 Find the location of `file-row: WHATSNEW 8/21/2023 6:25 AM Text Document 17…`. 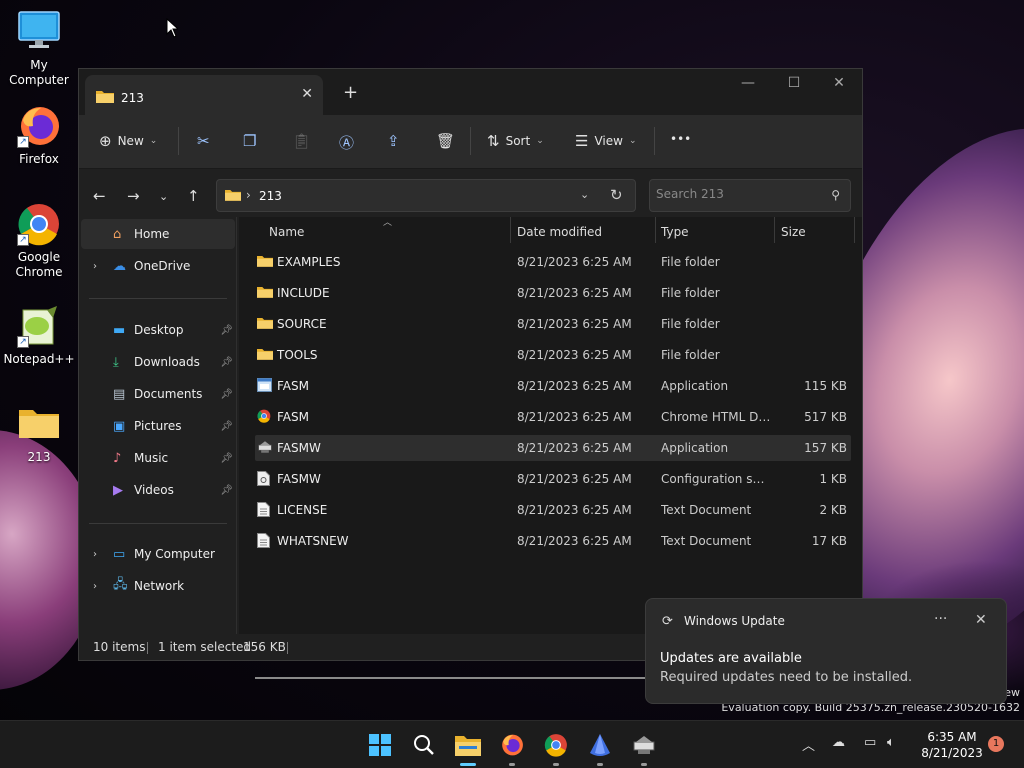

file-row: WHATSNEW 8/21/2023 6:25 AM Text Document 17… is located at coordinates (553, 541).